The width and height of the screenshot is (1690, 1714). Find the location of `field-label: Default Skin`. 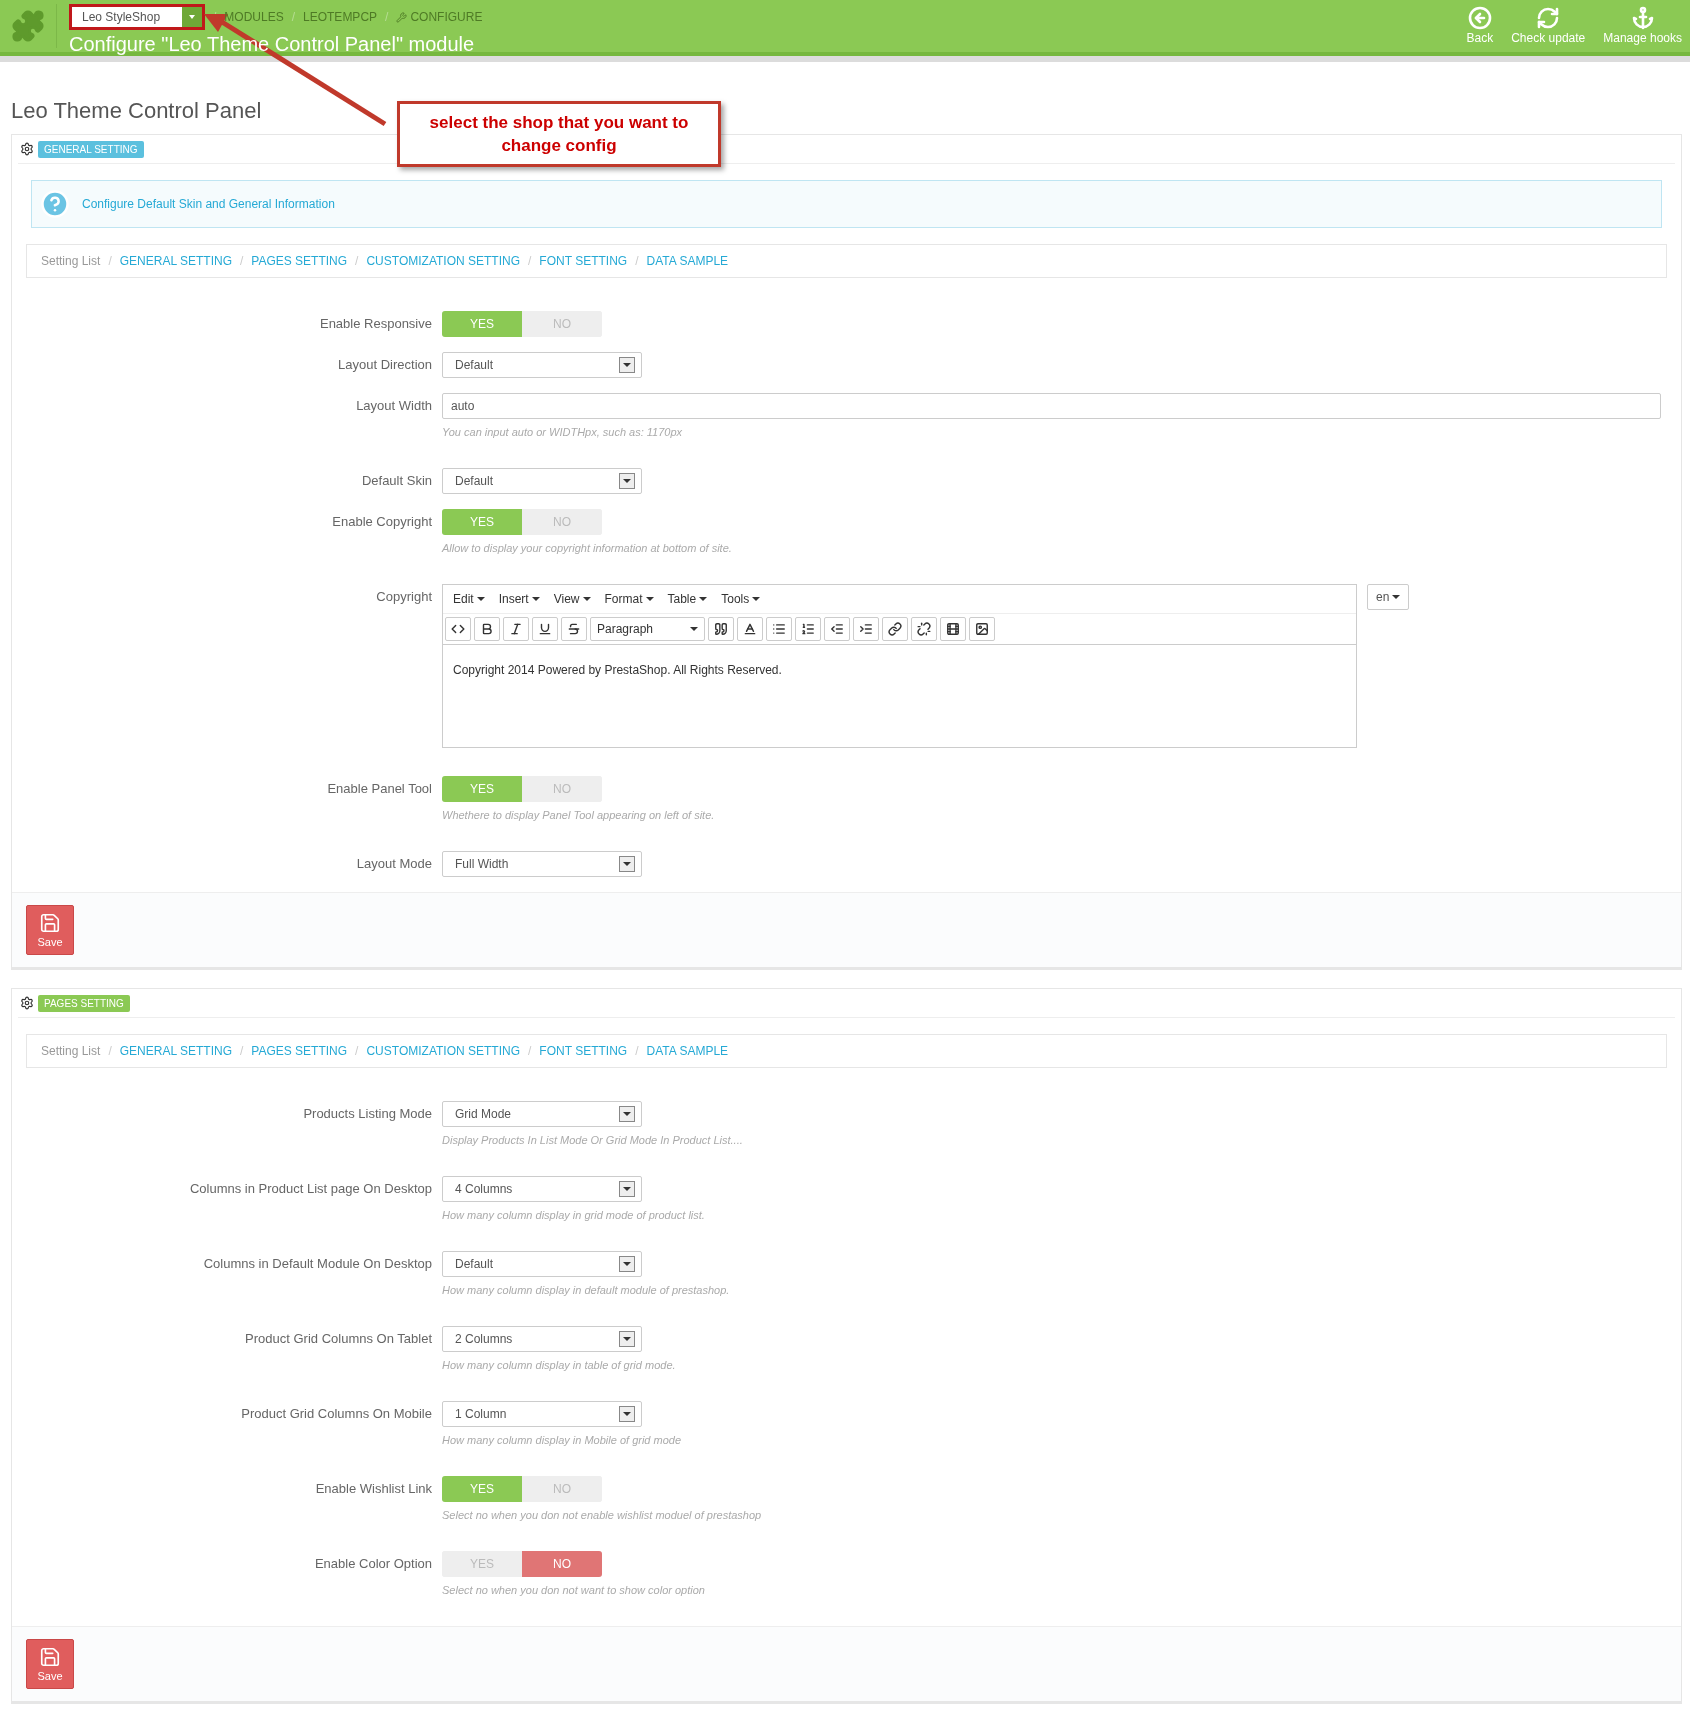

field-label: Default Skin is located at coordinates (396, 481).